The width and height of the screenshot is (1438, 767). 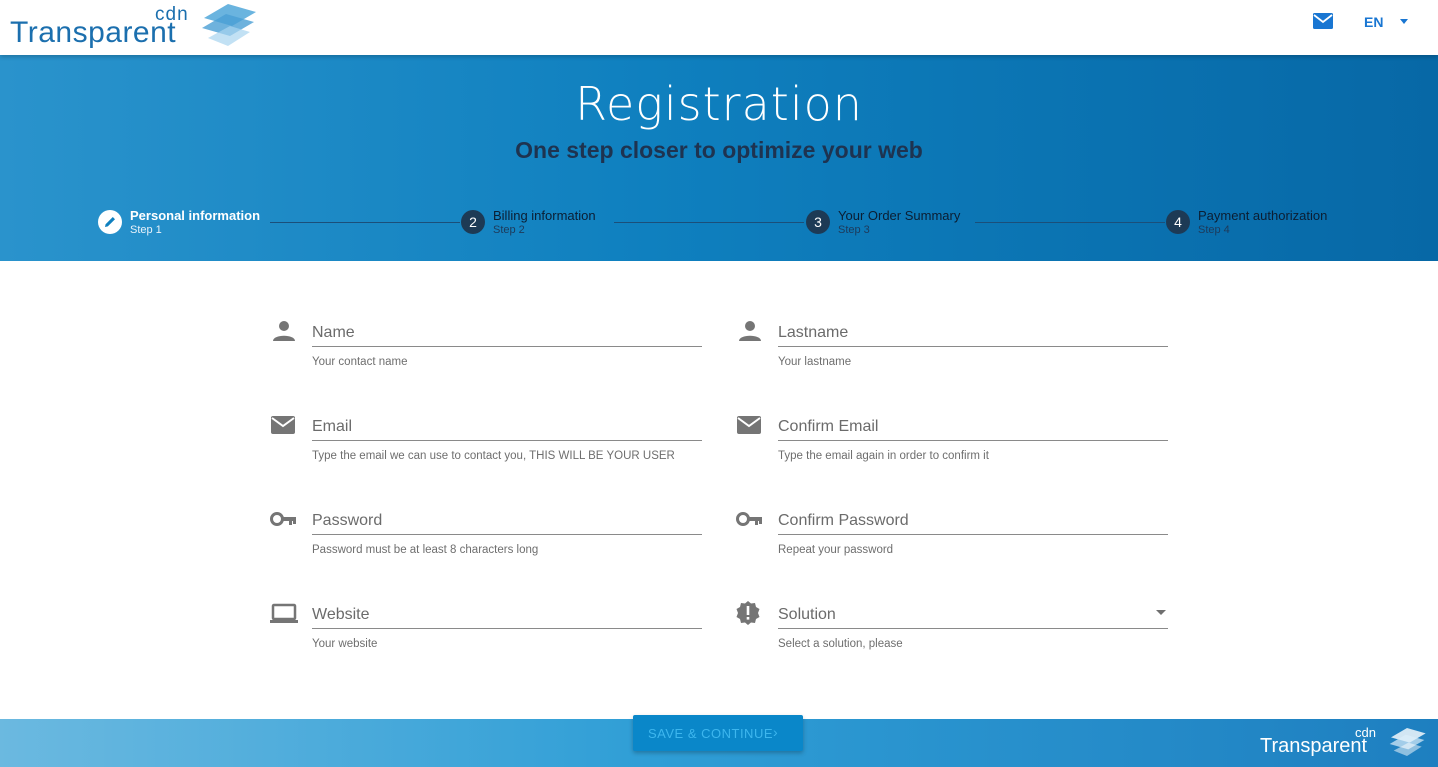 I want to click on step-sub: Step 4, so click(x=1214, y=230).